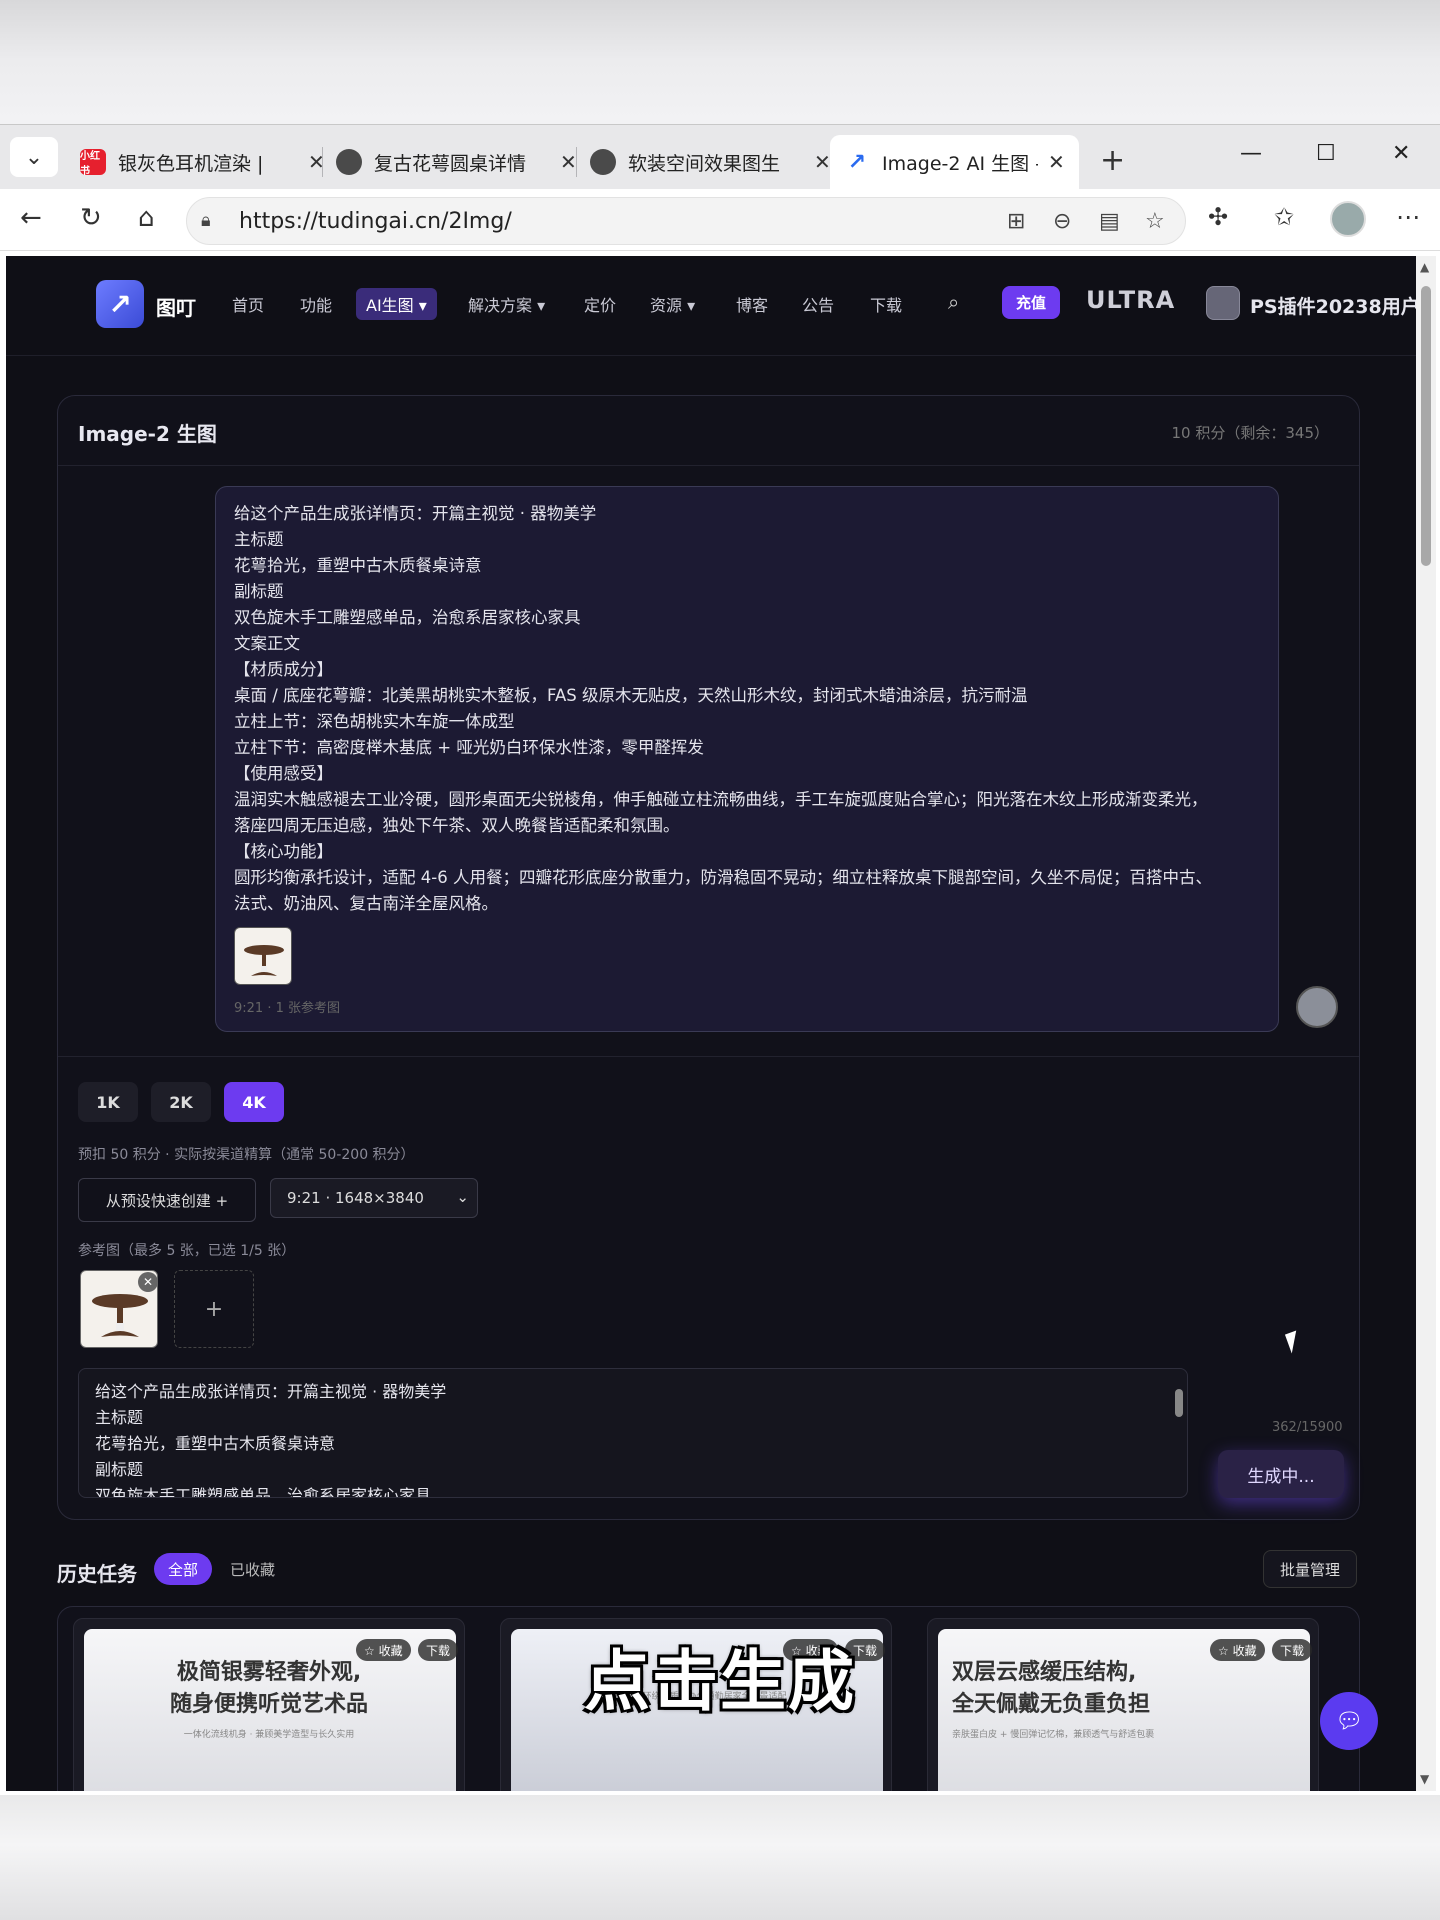  What do you see at coordinates (167, 1200) in the screenshot?
I see `preset-create-button: 从预设快速创建 +` at bounding box center [167, 1200].